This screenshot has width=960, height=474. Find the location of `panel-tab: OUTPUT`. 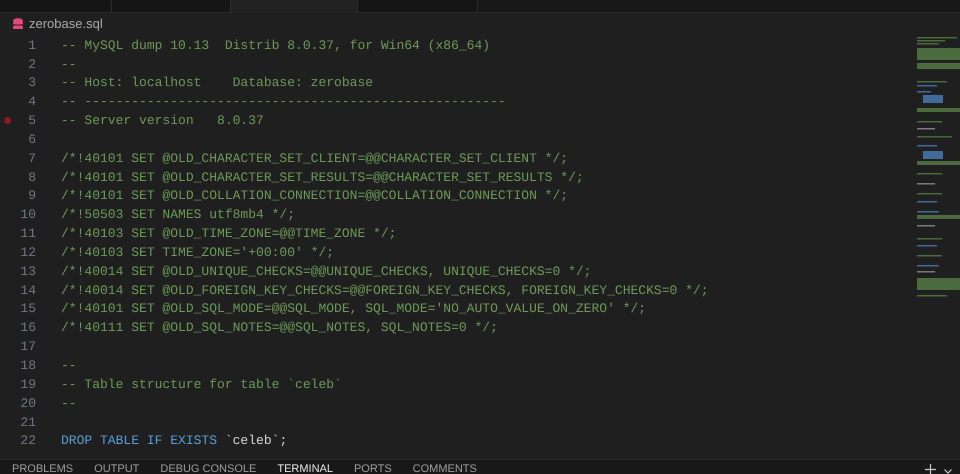

panel-tab: OUTPUT is located at coordinates (117, 468).